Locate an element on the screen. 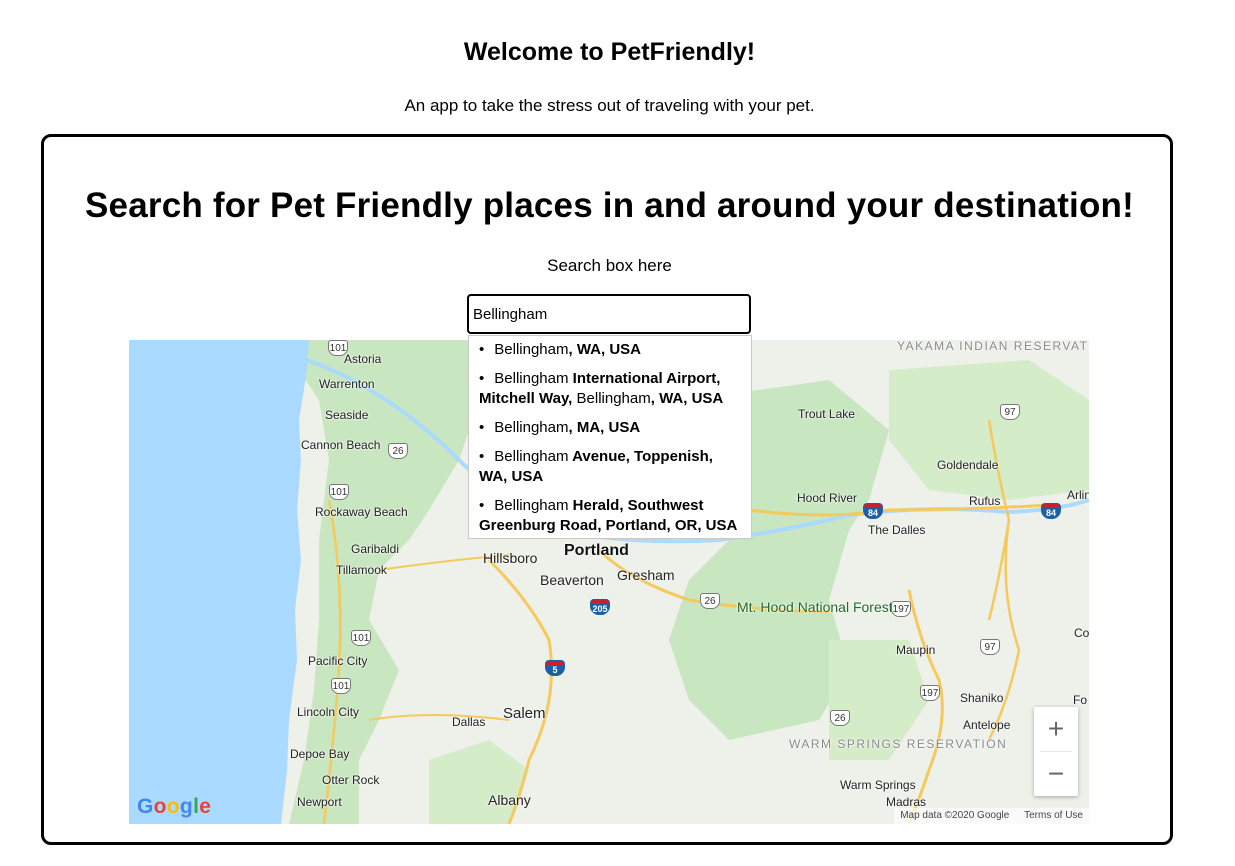 The image size is (1235, 866). zoom-control: + − is located at coordinates (1056, 751).